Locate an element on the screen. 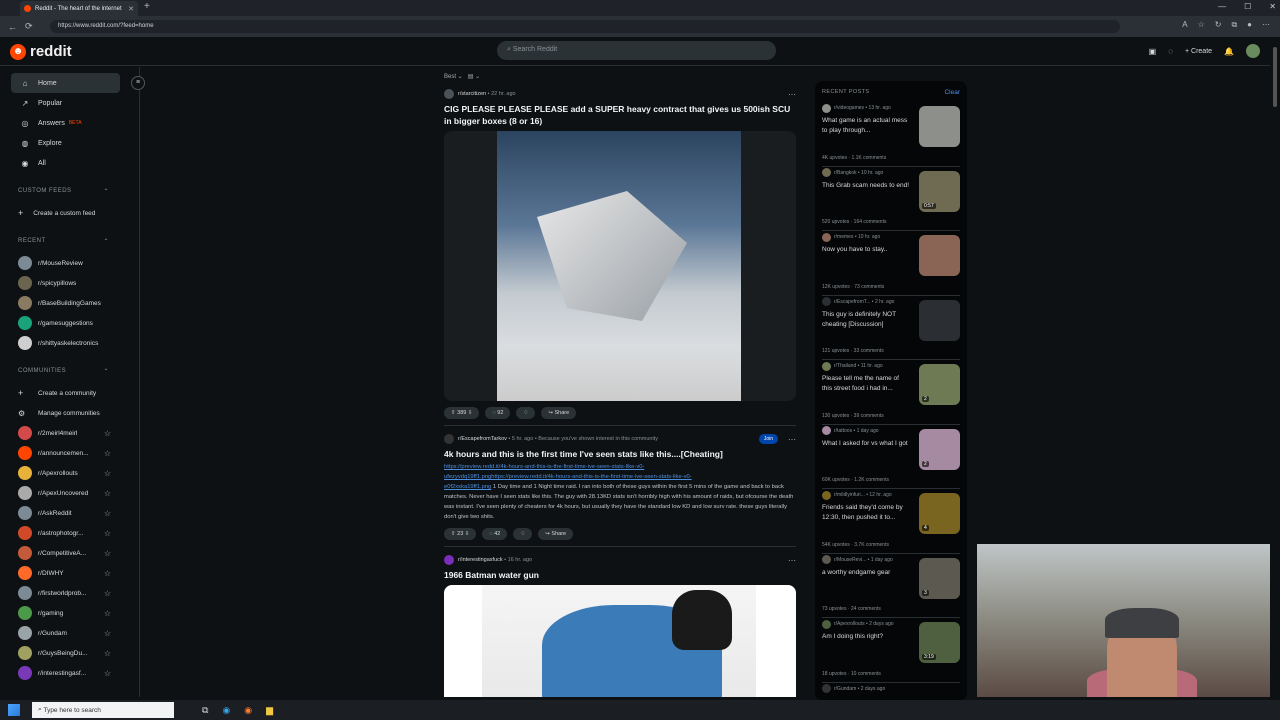 The height and width of the screenshot is (720, 1280). post-subreddit: r/interestingasfuck is located at coordinates (480, 560).